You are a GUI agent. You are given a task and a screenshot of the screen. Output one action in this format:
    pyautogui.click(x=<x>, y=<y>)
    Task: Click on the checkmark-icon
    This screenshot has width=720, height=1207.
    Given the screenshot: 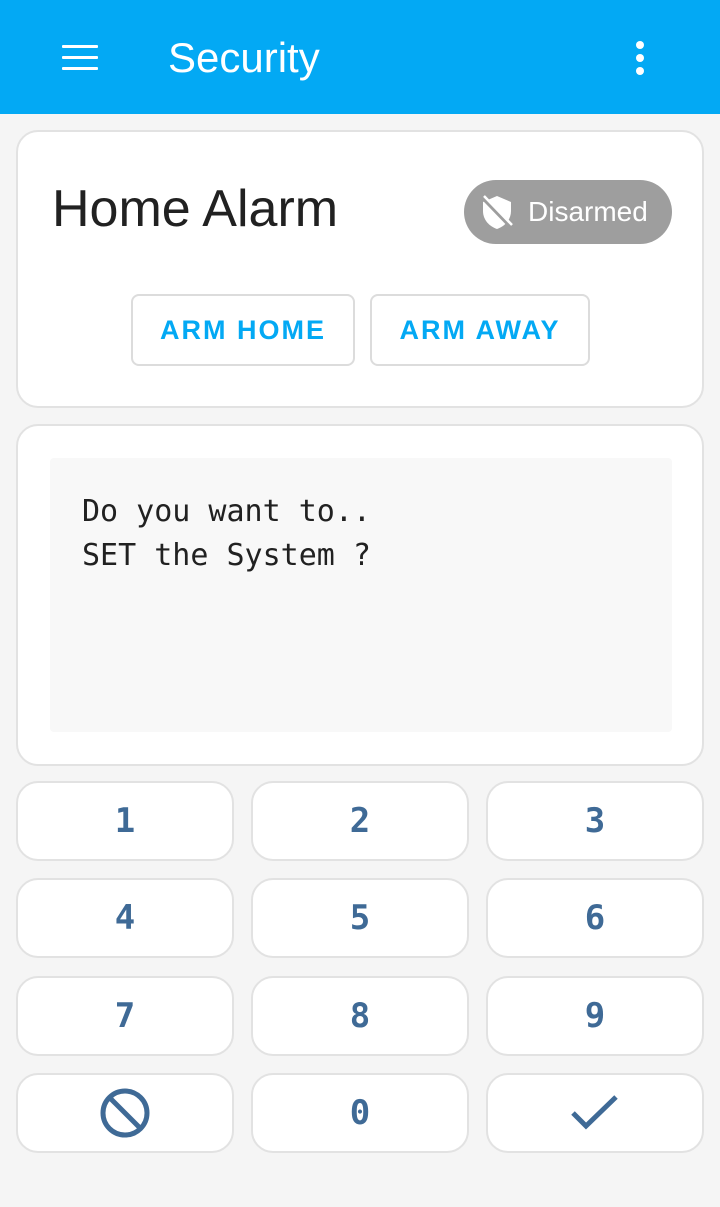 What is the action you would take?
    pyautogui.click(x=594, y=1112)
    